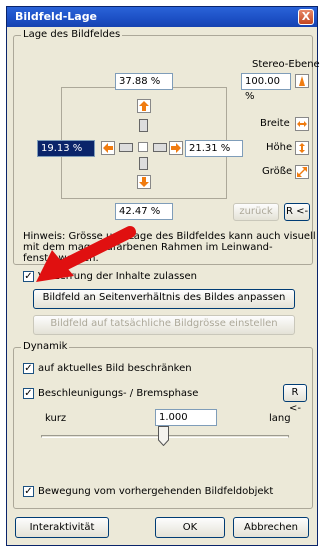 This screenshot has width=325, height=546. I want to click on annotation-arrow-icon, so click(86, 254).